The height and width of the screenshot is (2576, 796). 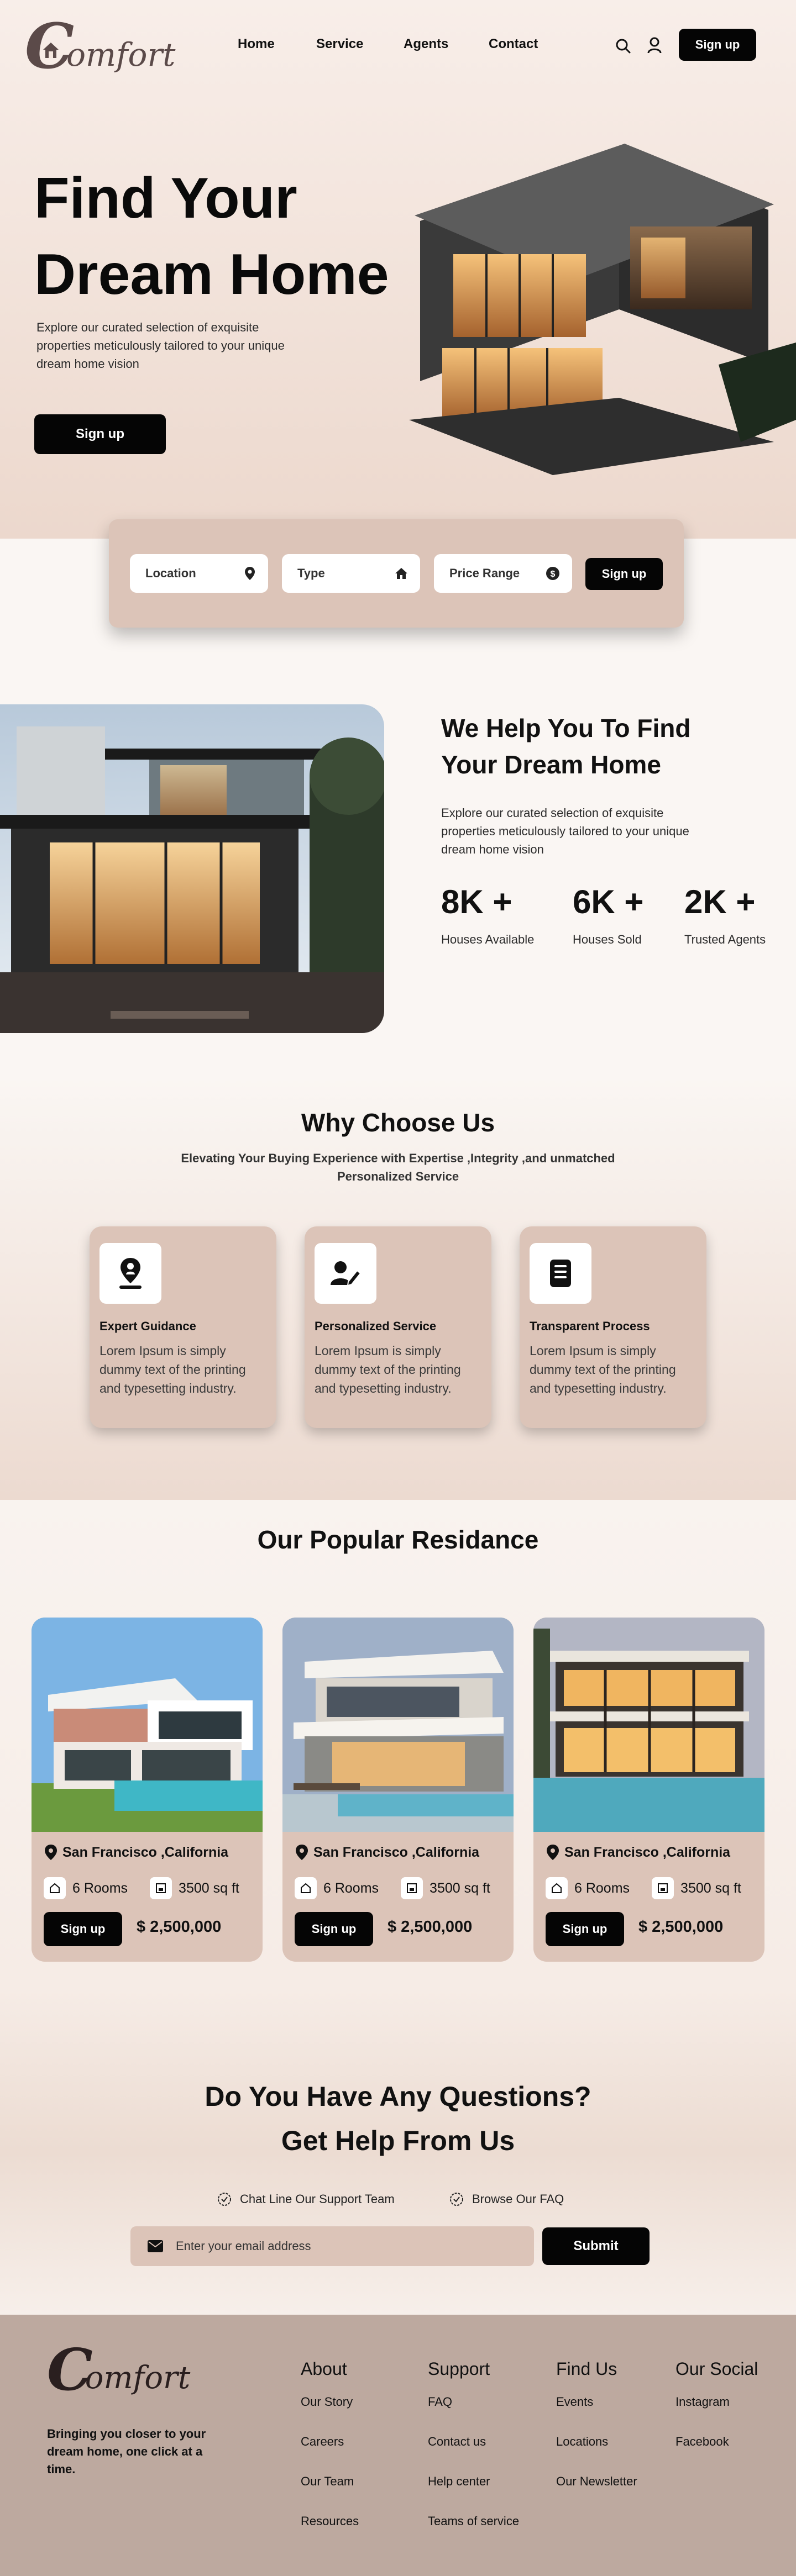 I want to click on footer-link: Events, so click(x=597, y=2402).